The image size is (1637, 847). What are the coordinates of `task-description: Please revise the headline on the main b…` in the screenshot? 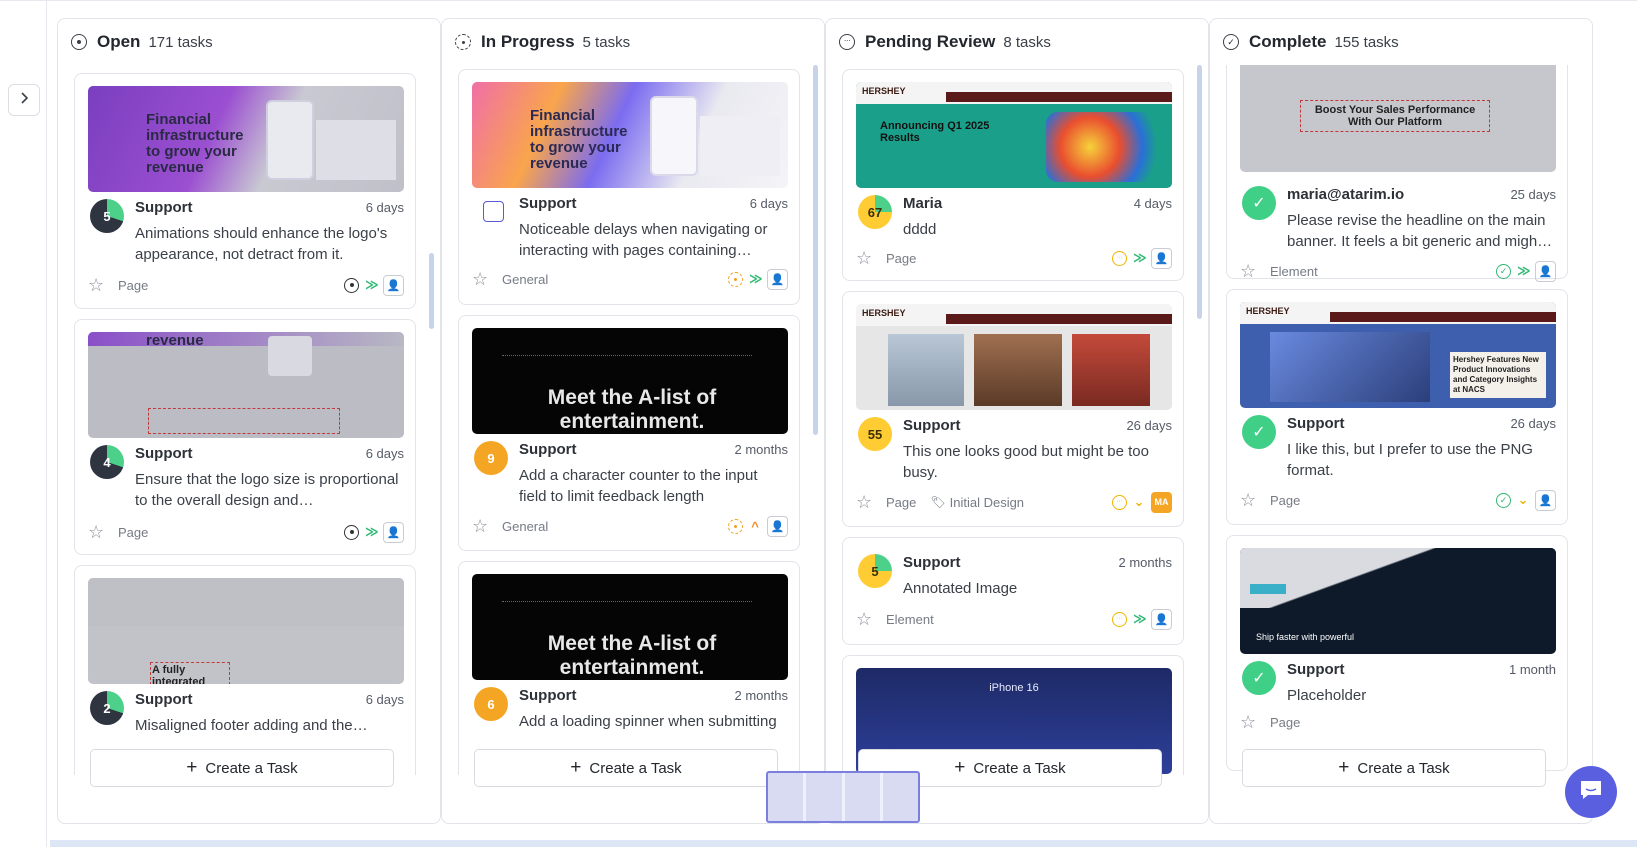 It's located at (1420, 231).